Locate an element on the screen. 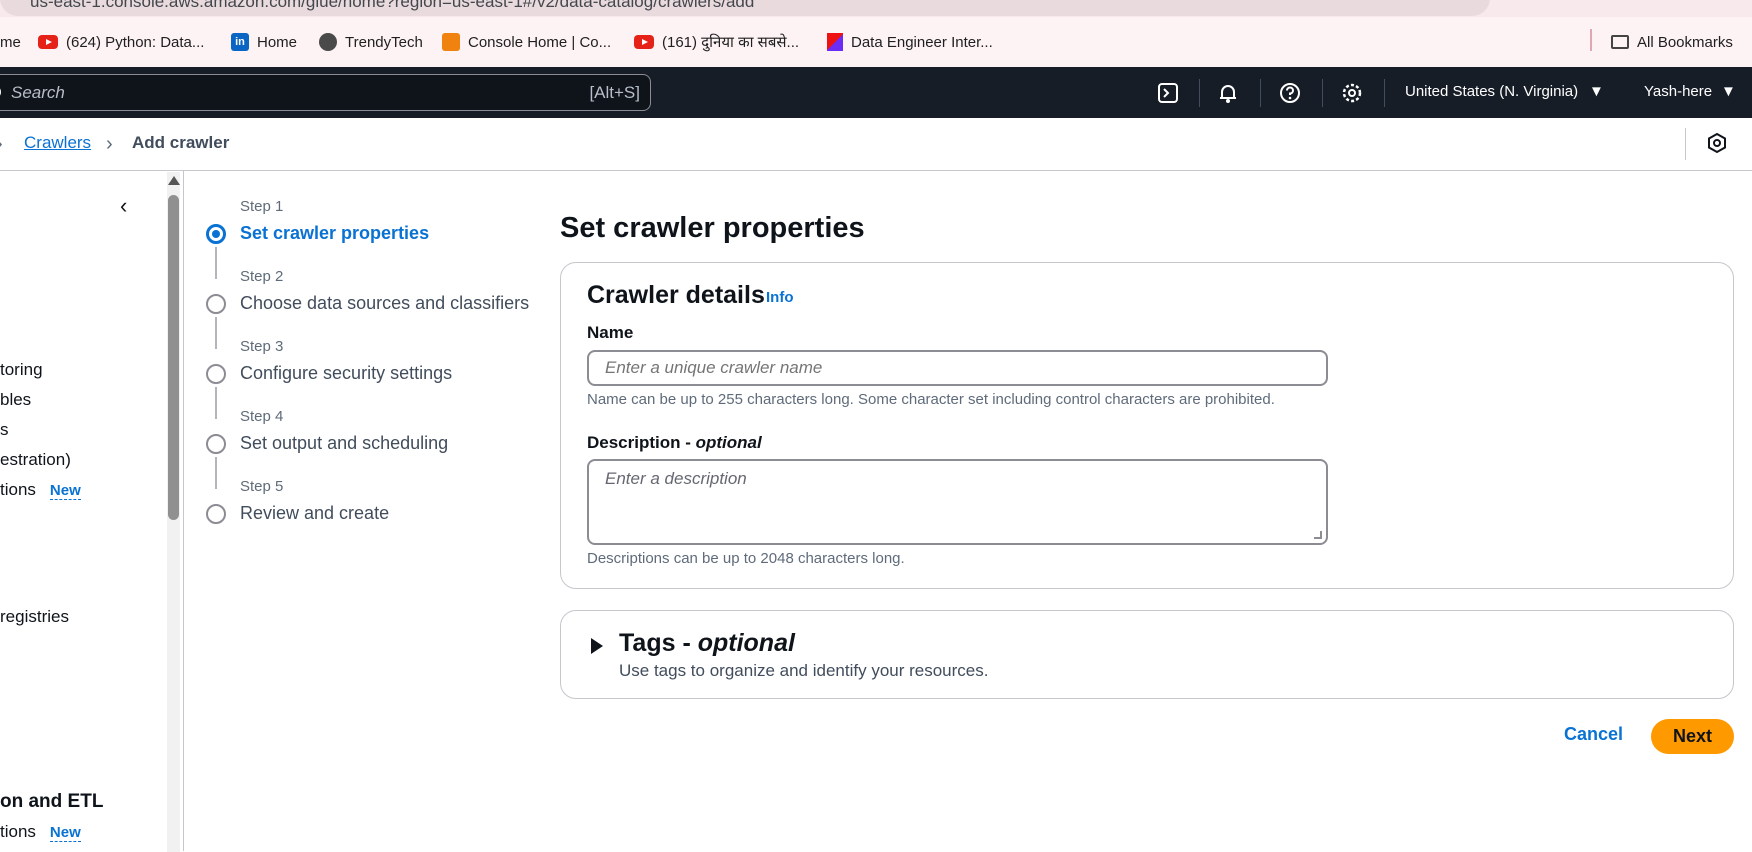 The image size is (1752, 852). step-number: Step 1 is located at coordinates (262, 206).